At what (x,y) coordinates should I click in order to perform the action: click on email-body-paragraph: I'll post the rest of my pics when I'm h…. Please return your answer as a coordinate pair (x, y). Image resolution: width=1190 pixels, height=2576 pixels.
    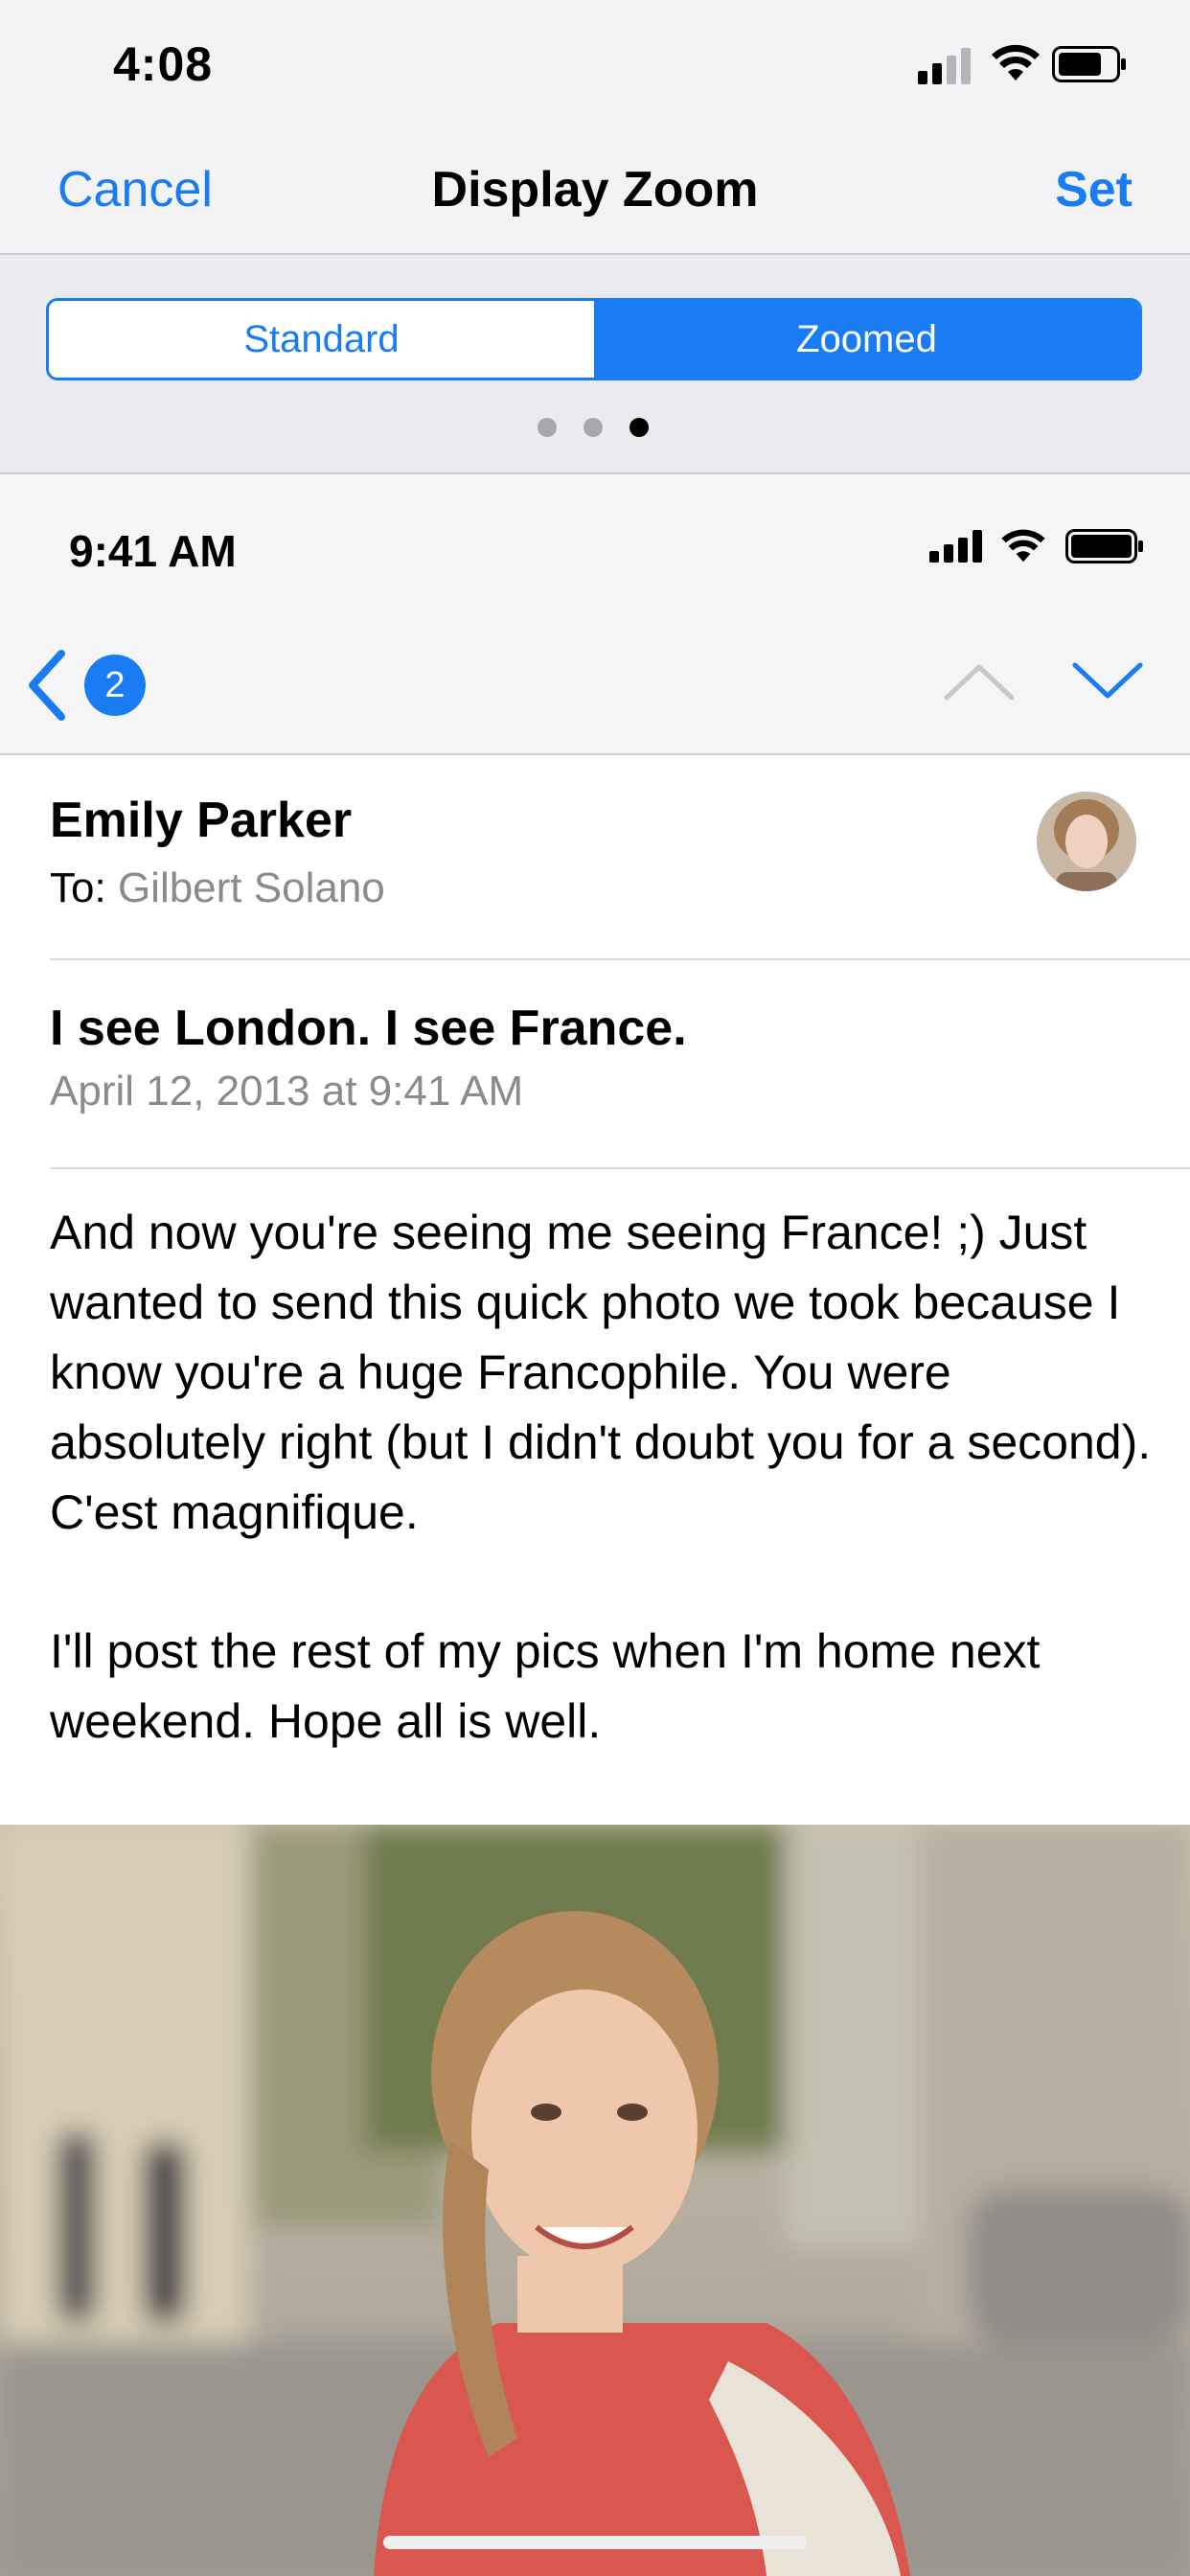
    Looking at the image, I should click on (545, 1686).